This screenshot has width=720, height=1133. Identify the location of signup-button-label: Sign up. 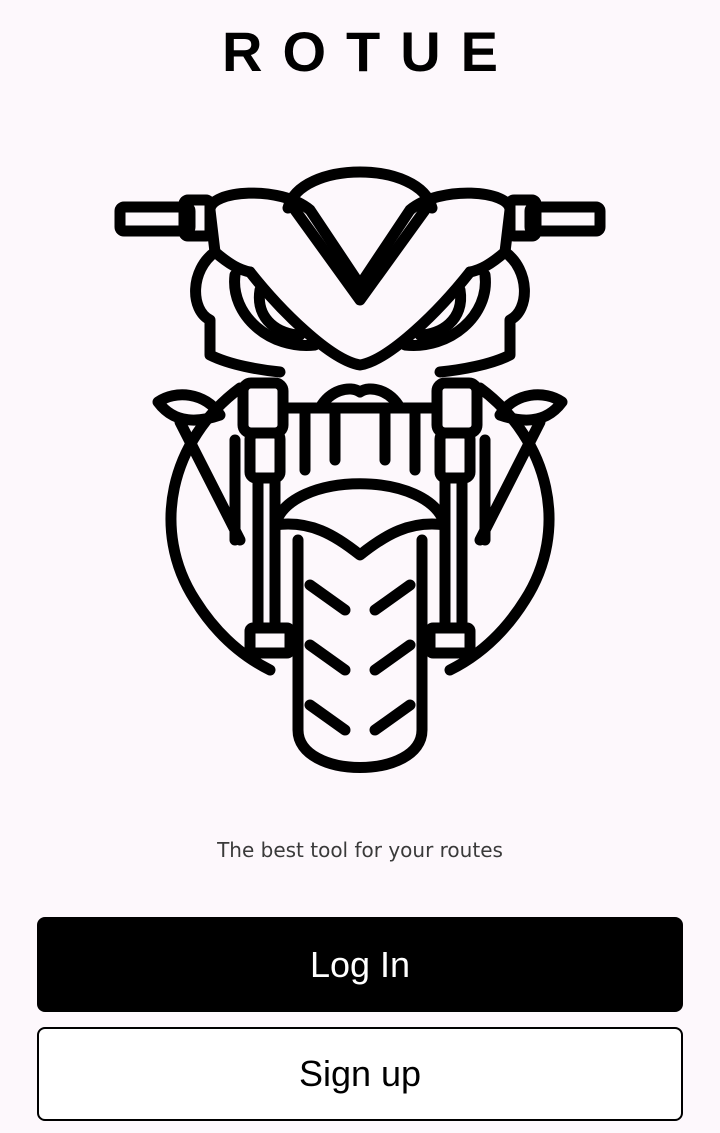
(360, 1073).